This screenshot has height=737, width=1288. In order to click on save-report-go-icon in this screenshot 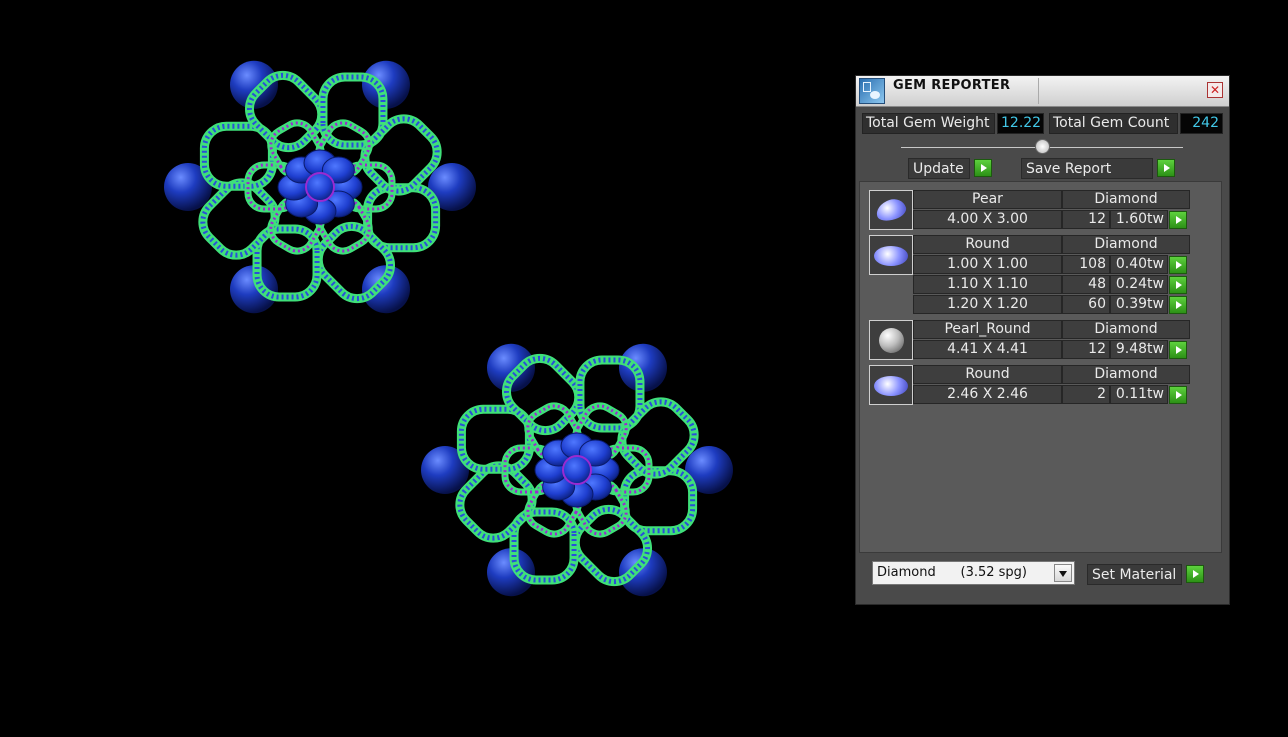, I will do `click(1166, 168)`.